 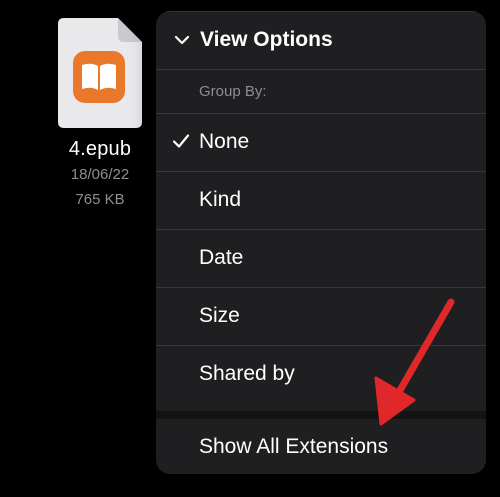 I want to click on file-size: 765 KB, so click(x=100, y=199).